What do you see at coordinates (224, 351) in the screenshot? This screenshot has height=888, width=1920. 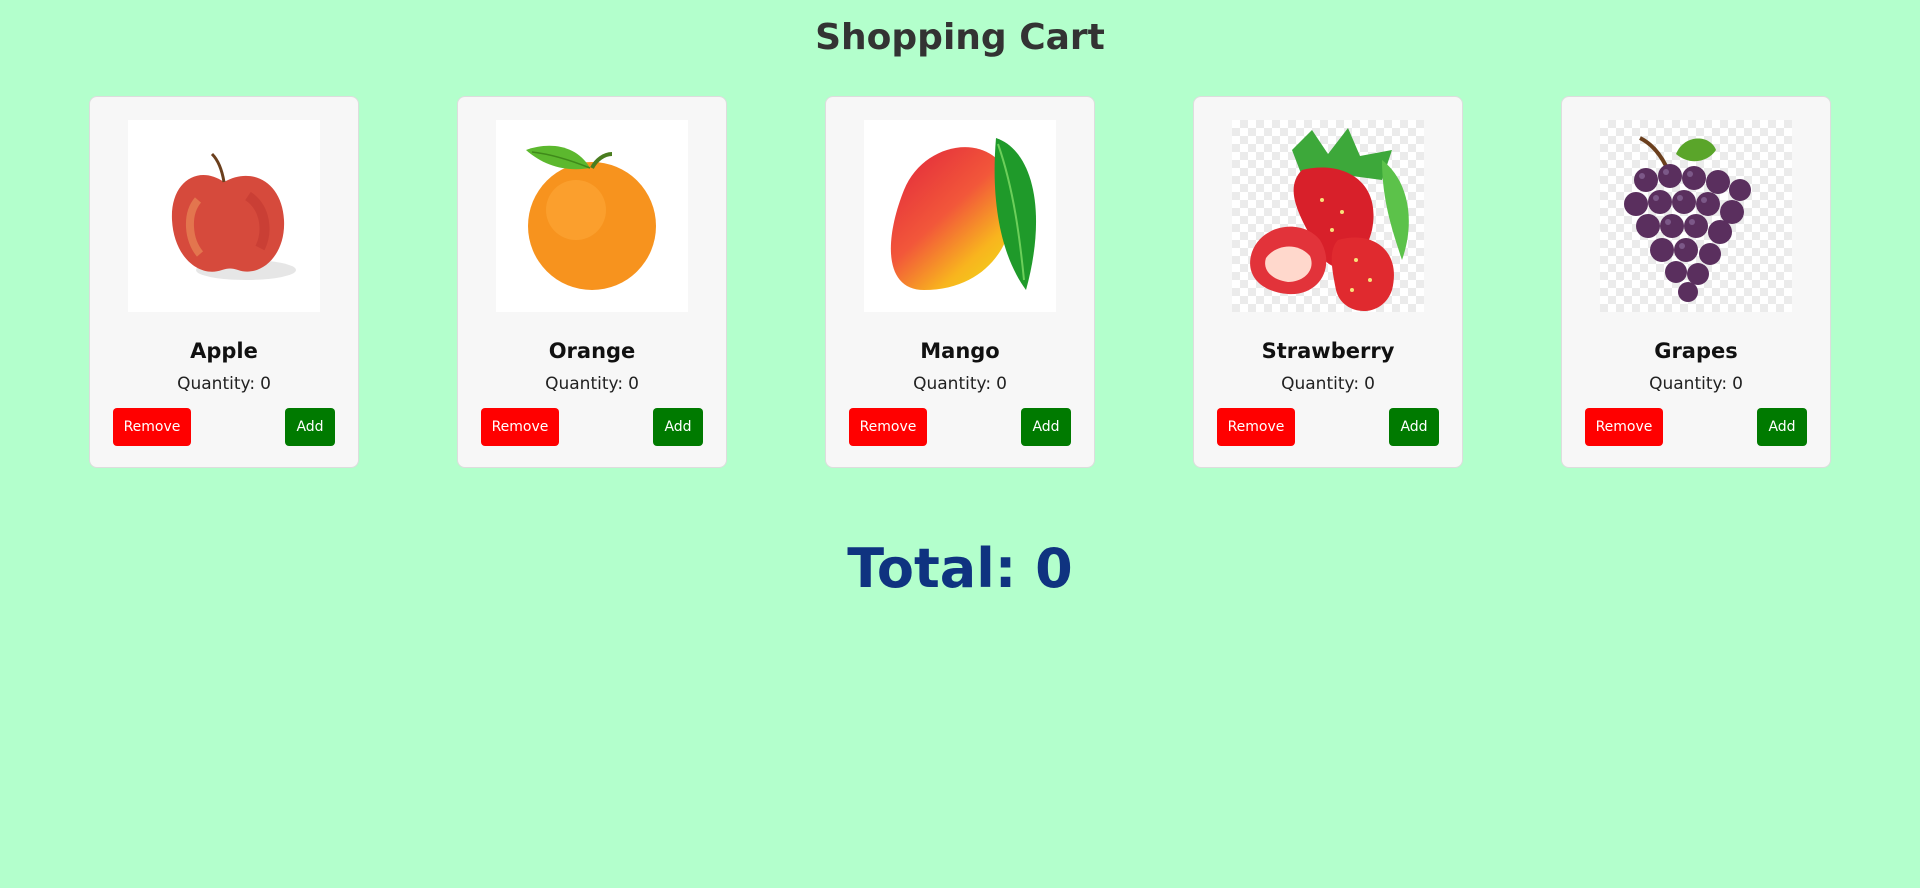 I see `product-name: Apple` at bounding box center [224, 351].